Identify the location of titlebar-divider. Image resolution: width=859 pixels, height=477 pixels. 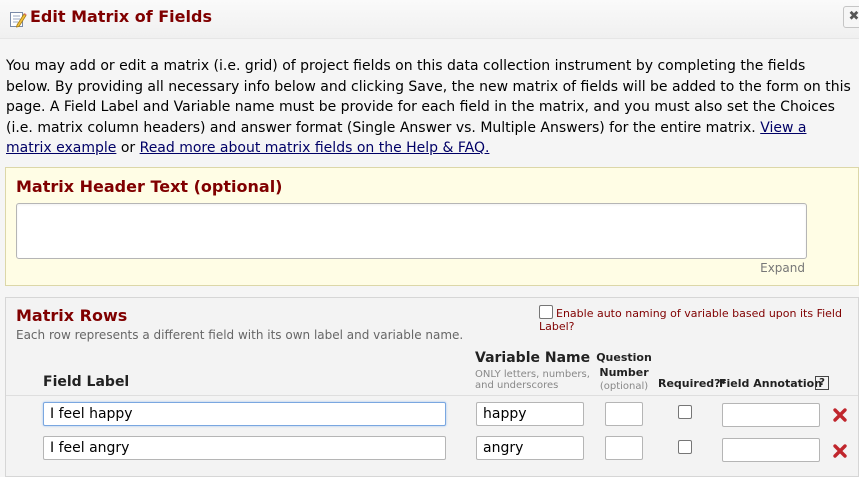
(429, 38).